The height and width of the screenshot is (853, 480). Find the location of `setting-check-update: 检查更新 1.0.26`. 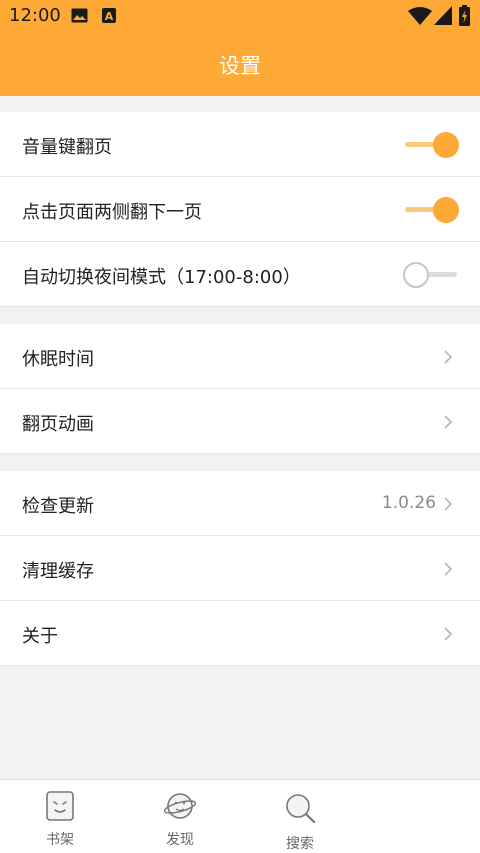

setting-check-update: 检查更新 1.0.26 is located at coordinates (240, 503).